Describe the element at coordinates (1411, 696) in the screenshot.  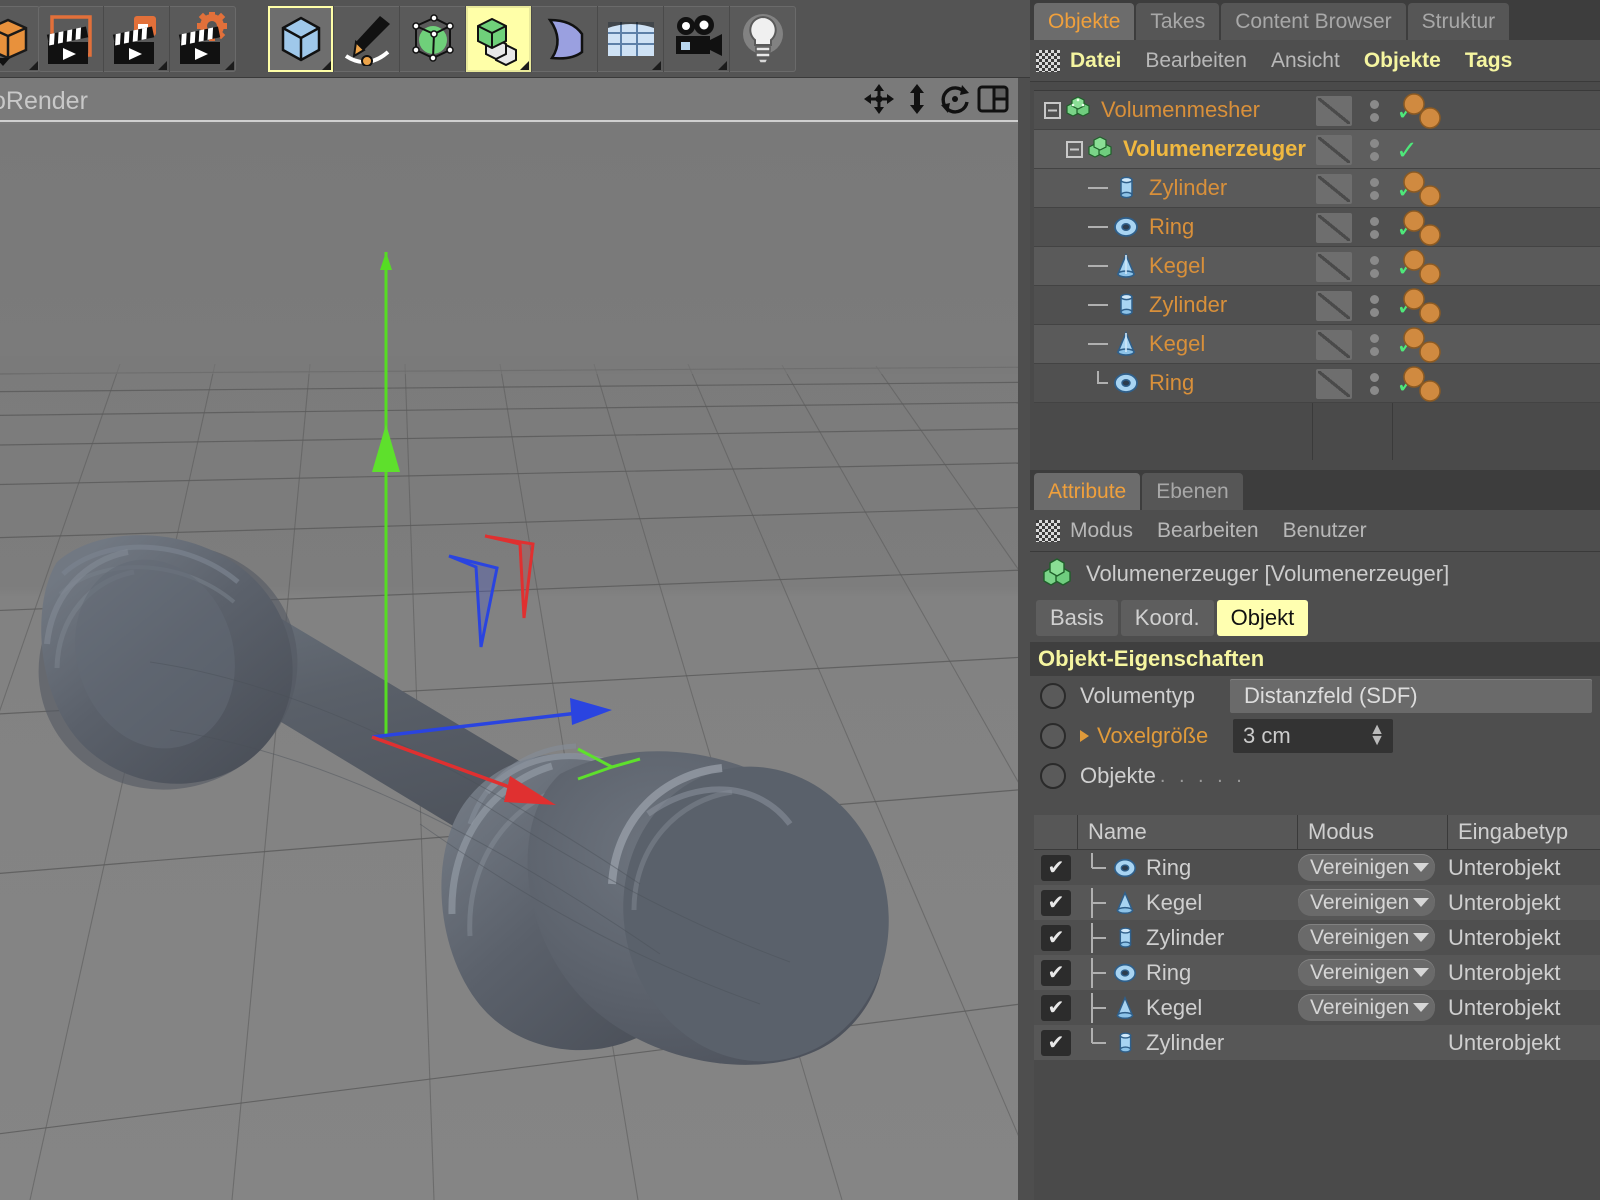
I see `volumentyp-select: Distanzfeld (SDF)` at that location.